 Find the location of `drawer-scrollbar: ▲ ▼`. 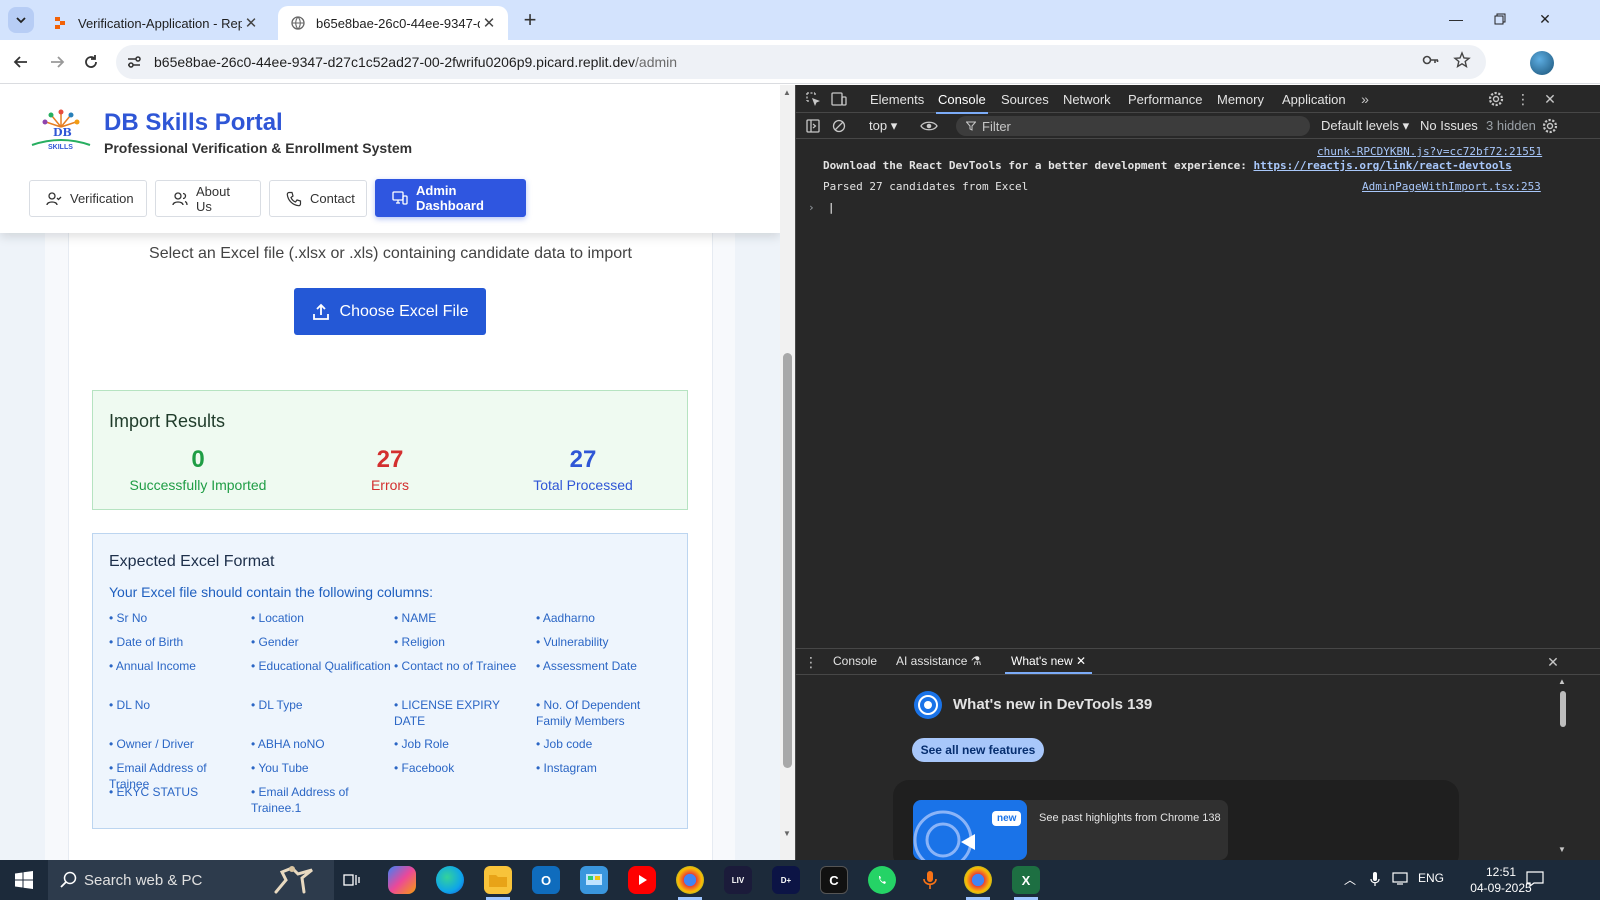

drawer-scrollbar: ▲ ▼ is located at coordinates (1563, 768).